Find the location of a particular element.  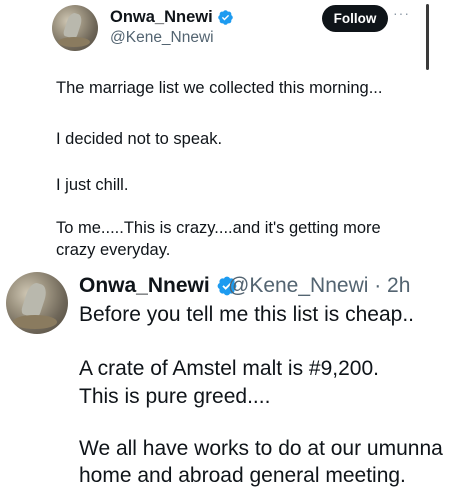

quoted-author-name-row: Onwa_Nnewi is located at coordinates (158, 286).